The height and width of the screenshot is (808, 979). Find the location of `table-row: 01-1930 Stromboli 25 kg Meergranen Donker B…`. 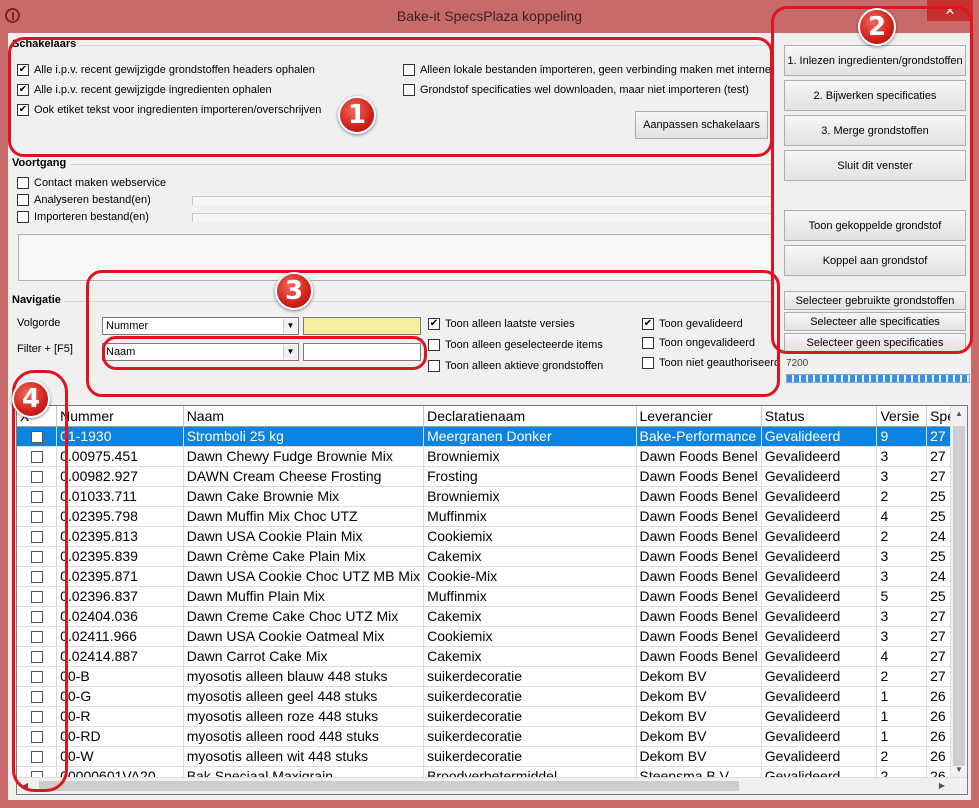

table-row: 01-1930 Stromboli 25 kg Meergranen Donker B… is located at coordinates (492, 436).